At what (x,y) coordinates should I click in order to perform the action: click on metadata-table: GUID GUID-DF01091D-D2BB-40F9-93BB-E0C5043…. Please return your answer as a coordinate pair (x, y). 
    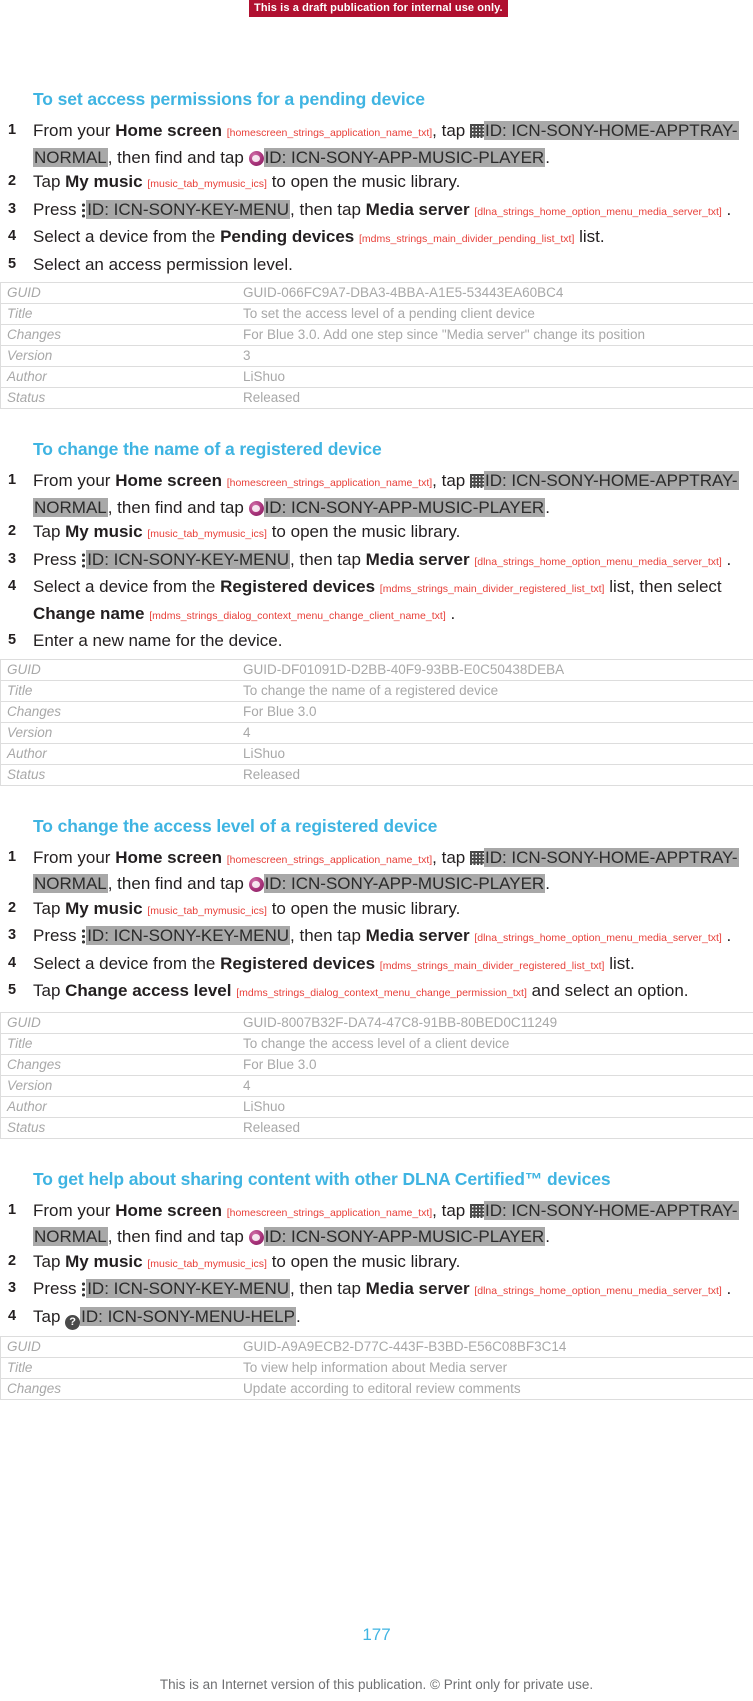
    Looking at the image, I should click on (376, 722).